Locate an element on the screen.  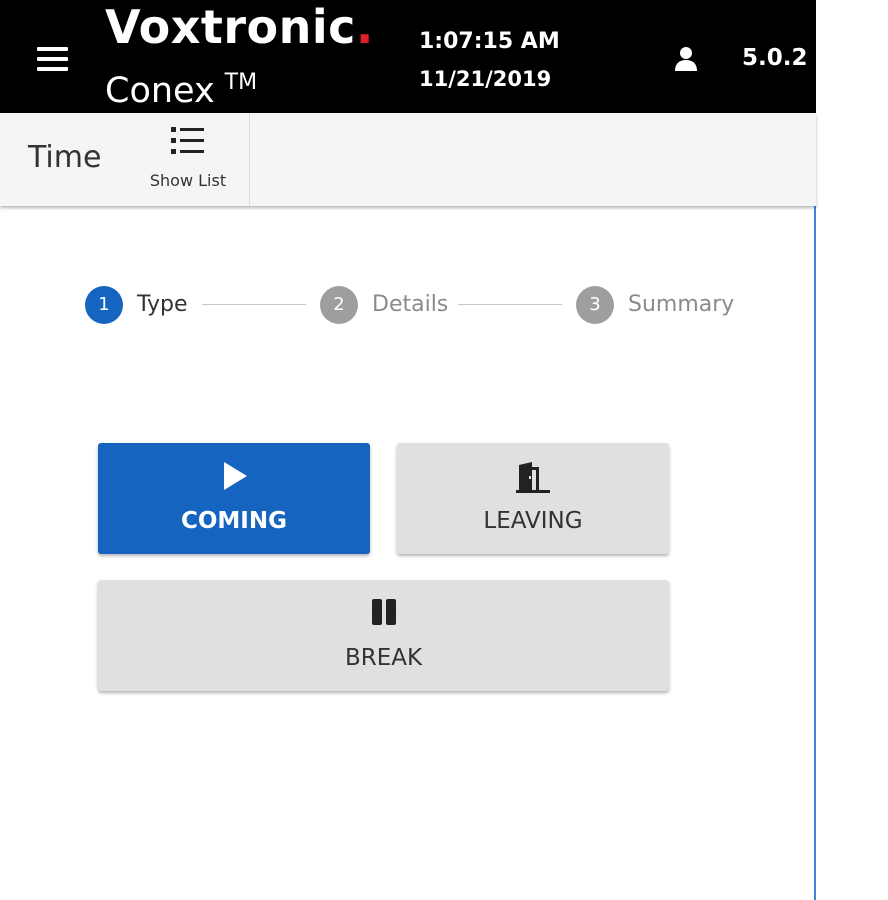
page-toolbar: Time Show List is located at coordinates (408, 159).